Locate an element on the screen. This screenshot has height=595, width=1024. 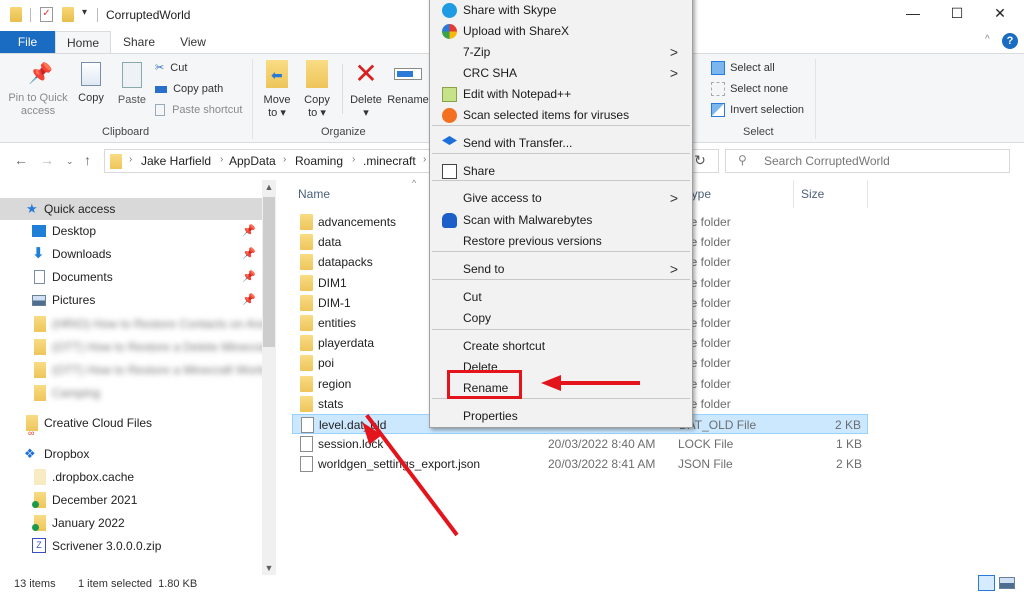
sidebar-item-desktop: Desktop 📌 is located at coordinates (131, 231).